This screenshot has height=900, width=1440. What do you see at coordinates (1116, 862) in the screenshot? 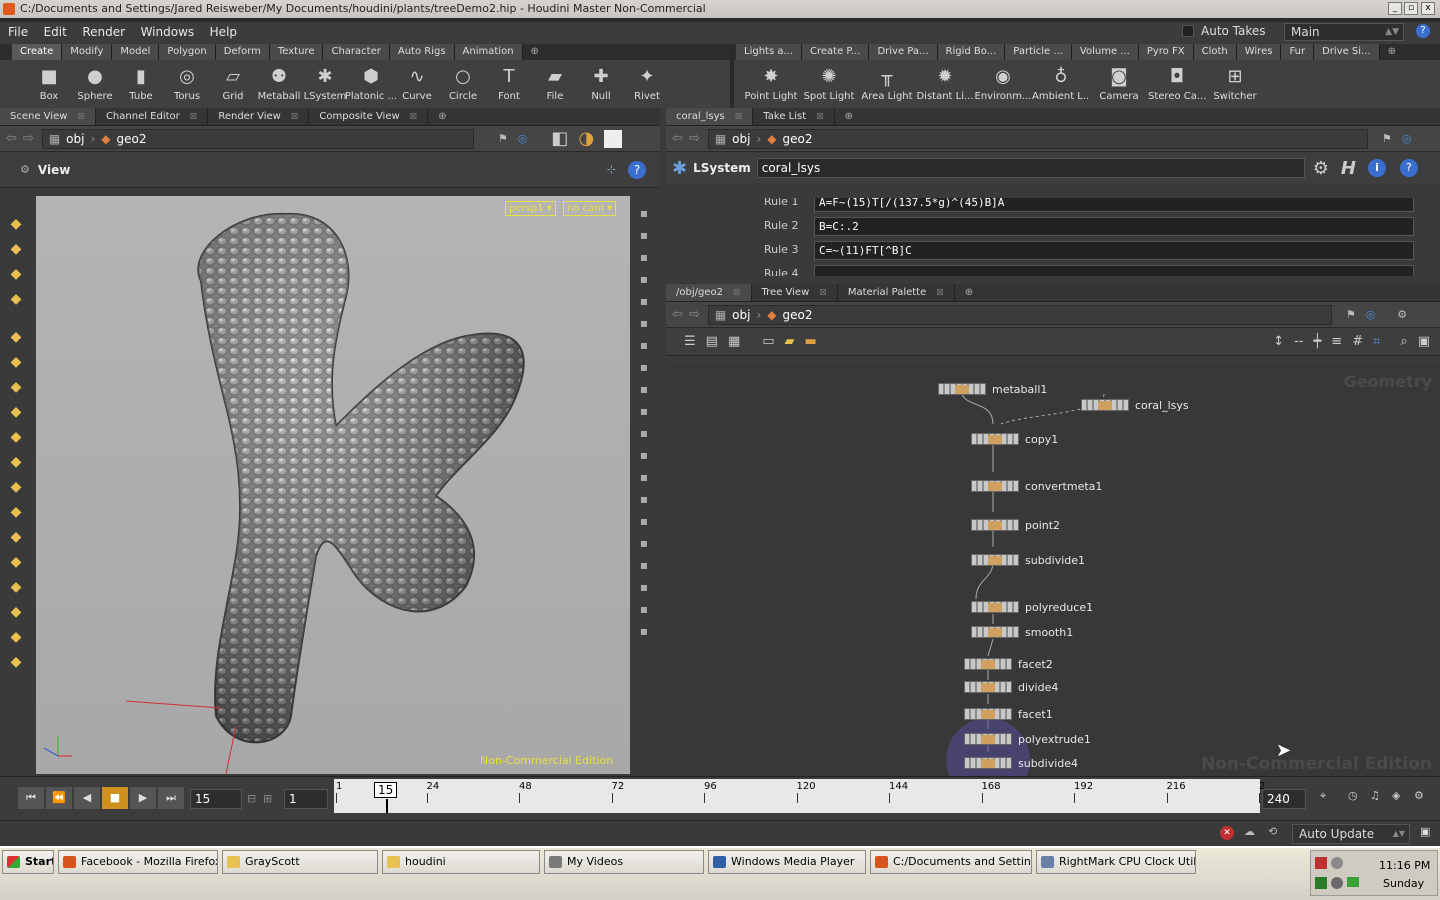
I see `taskbar-item: RightMark CPU Clock Utility` at bounding box center [1116, 862].